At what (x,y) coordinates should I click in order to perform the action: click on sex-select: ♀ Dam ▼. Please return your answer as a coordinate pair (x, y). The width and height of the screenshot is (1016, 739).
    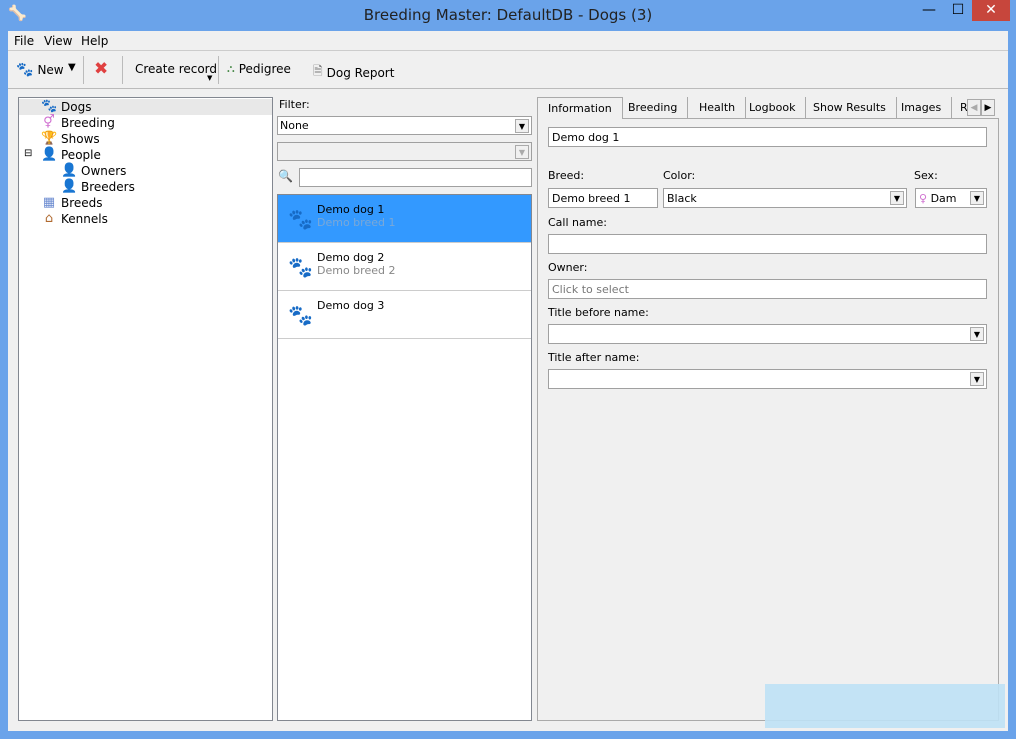
    Looking at the image, I should click on (951, 198).